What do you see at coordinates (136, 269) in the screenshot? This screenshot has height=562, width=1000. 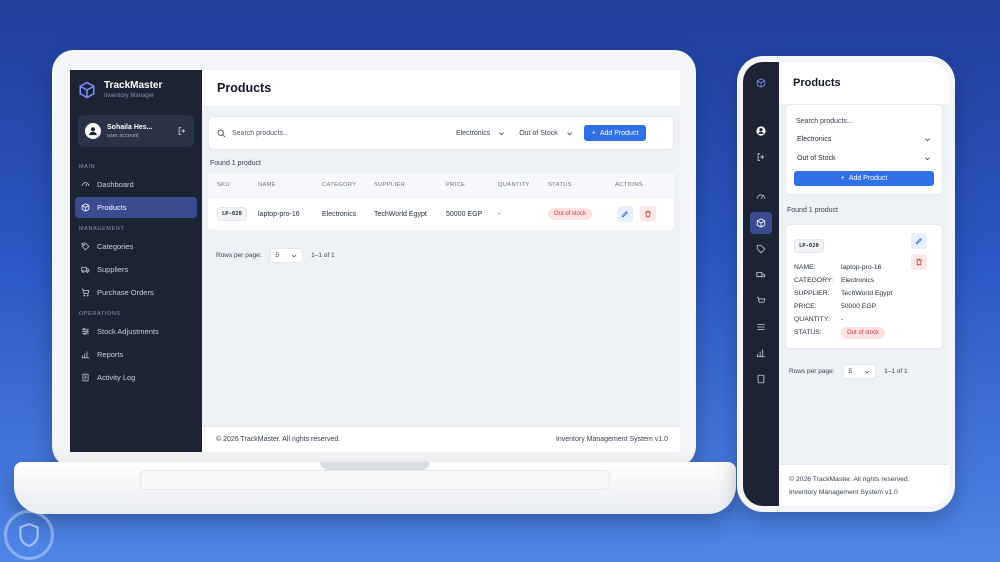 I see `sidebar-item-suppliers: Suppliers` at bounding box center [136, 269].